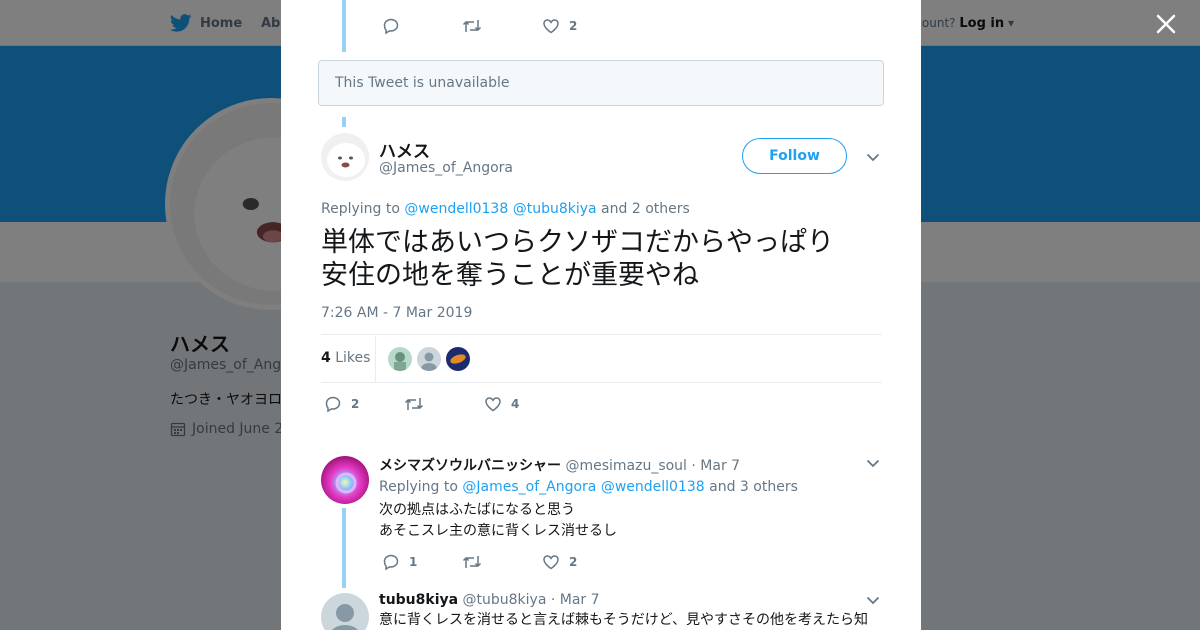 This screenshot has height=630, width=1200. I want to click on previous-tweet-actions: 2, so click(479, 26).